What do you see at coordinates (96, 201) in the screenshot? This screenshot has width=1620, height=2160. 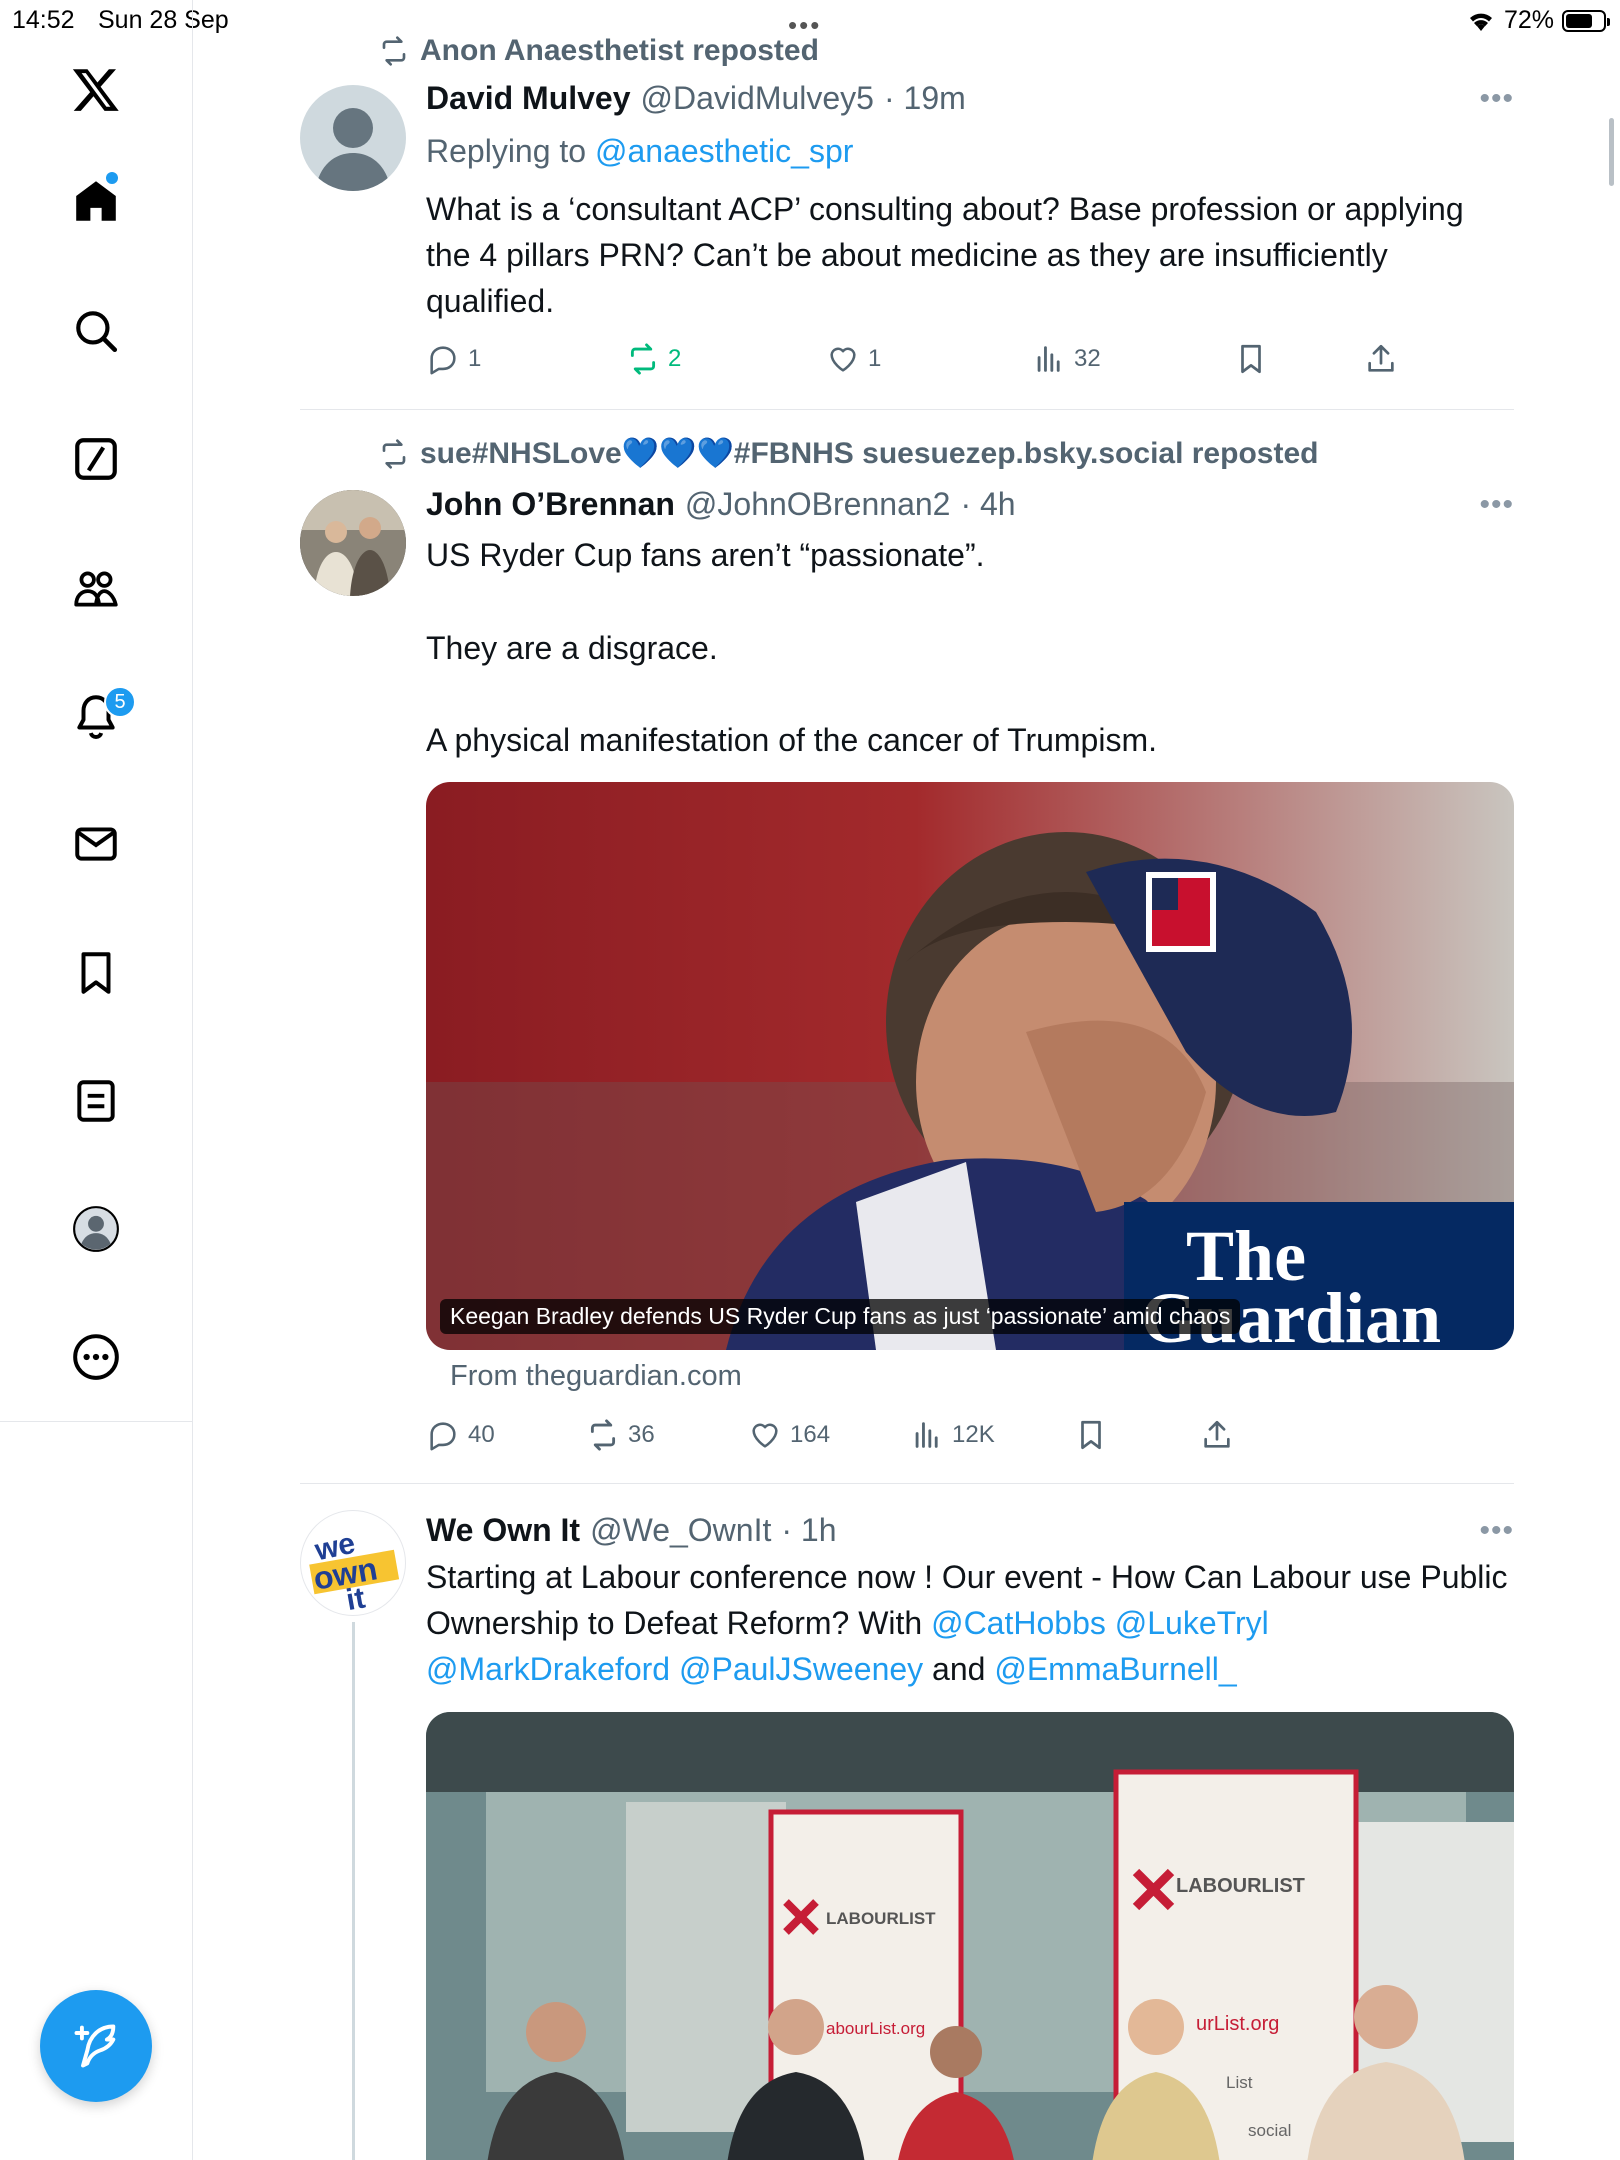 I see `home-icon` at bounding box center [96, 201].